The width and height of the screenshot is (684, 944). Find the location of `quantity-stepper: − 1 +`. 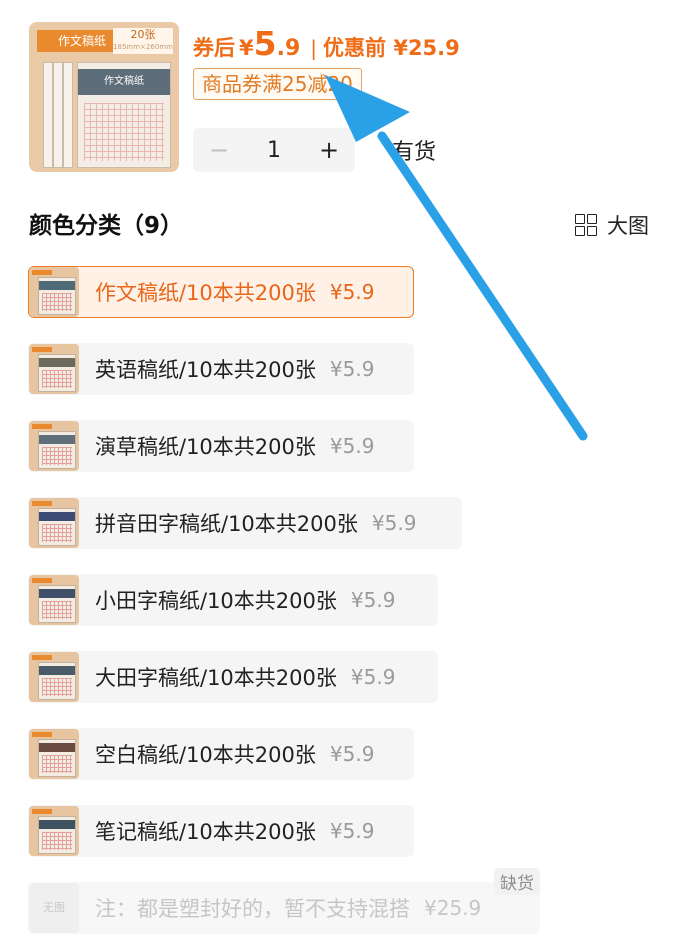

quantity-stepper: − 1 + is located at coordinates (274, 150).